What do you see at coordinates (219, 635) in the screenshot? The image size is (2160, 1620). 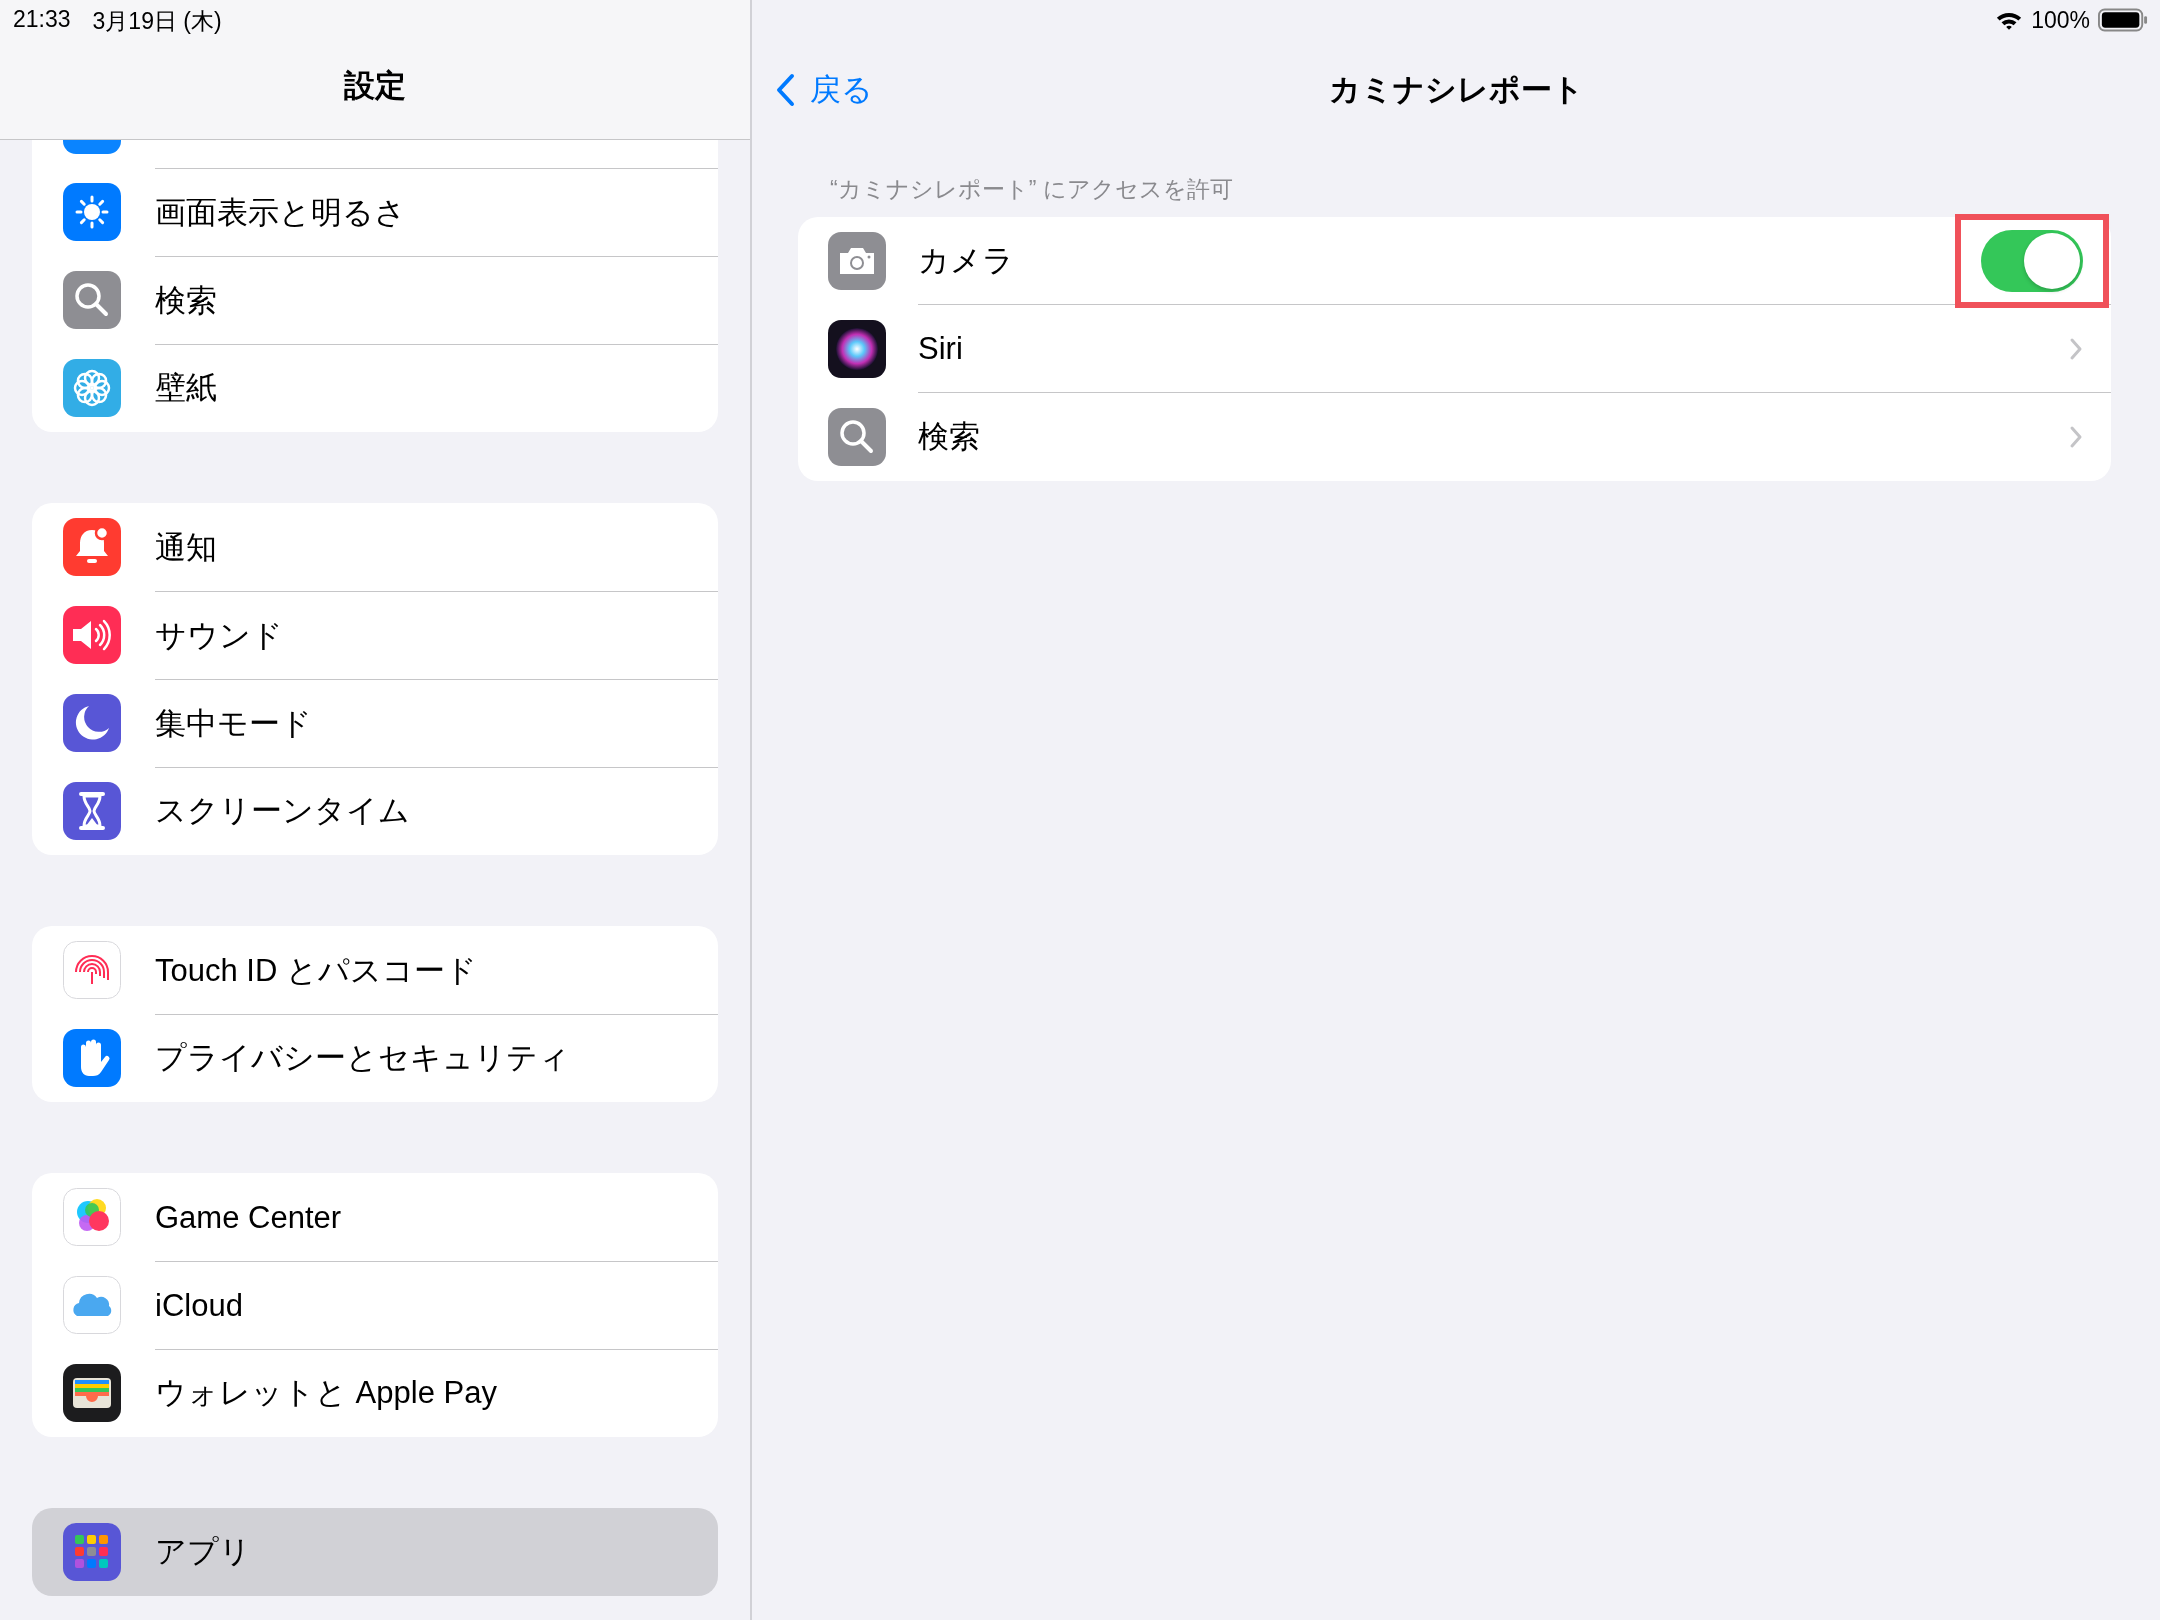 I see `item-label: サウンド` at bounding box center [219, 635].